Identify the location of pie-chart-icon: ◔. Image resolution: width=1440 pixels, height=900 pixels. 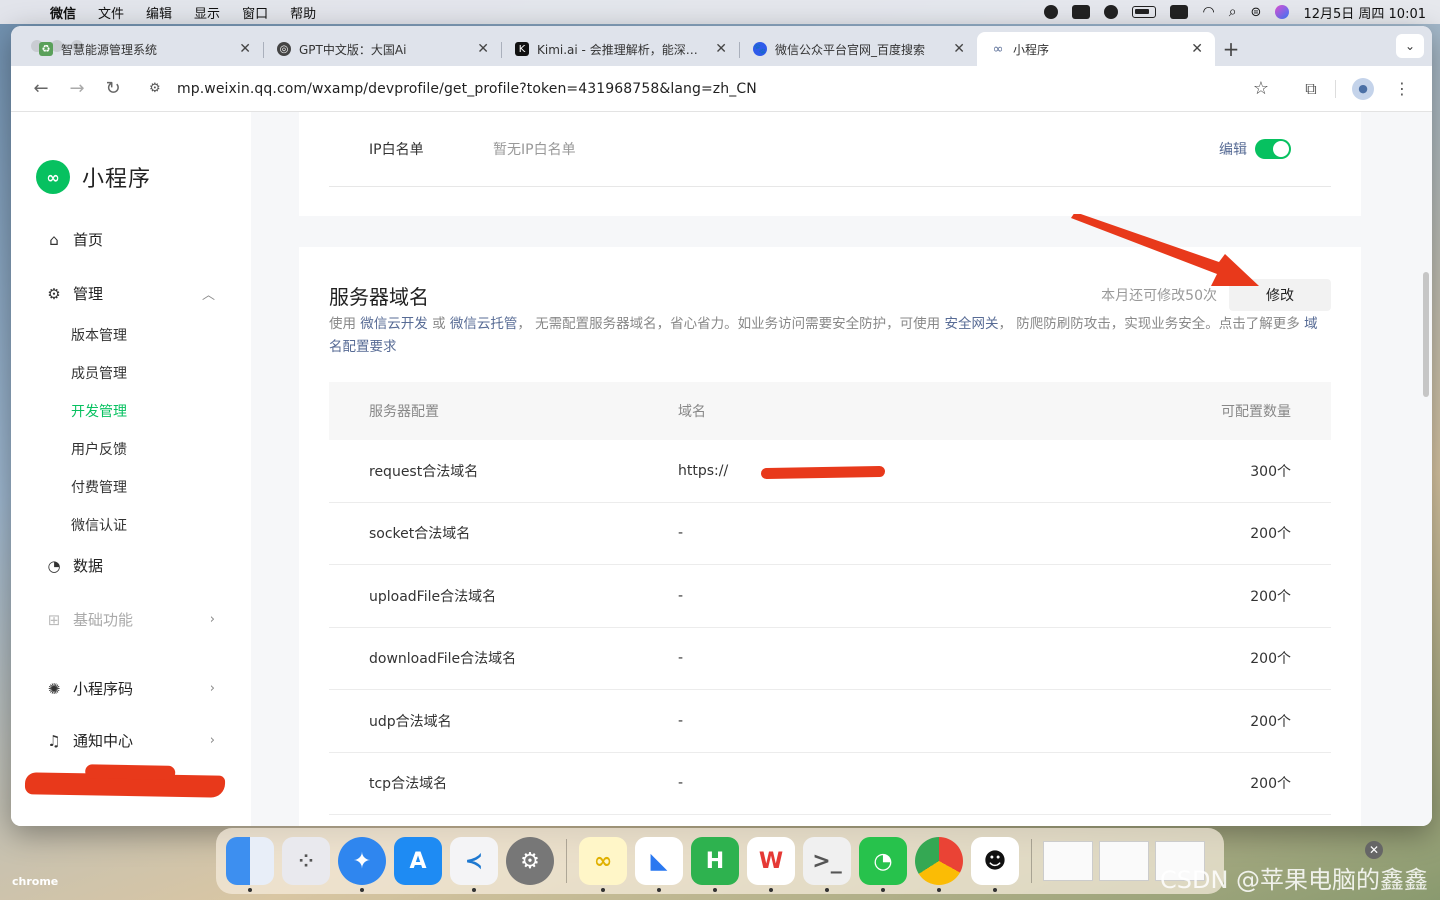
(54, 565).